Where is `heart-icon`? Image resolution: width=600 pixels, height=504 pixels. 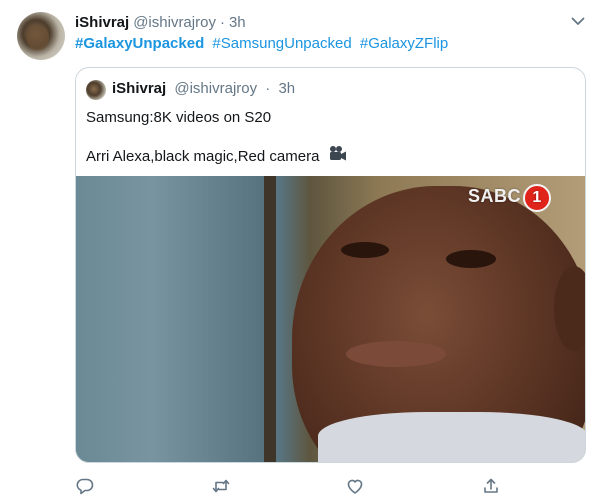
heart-icon is located at coordinates (355, 486).